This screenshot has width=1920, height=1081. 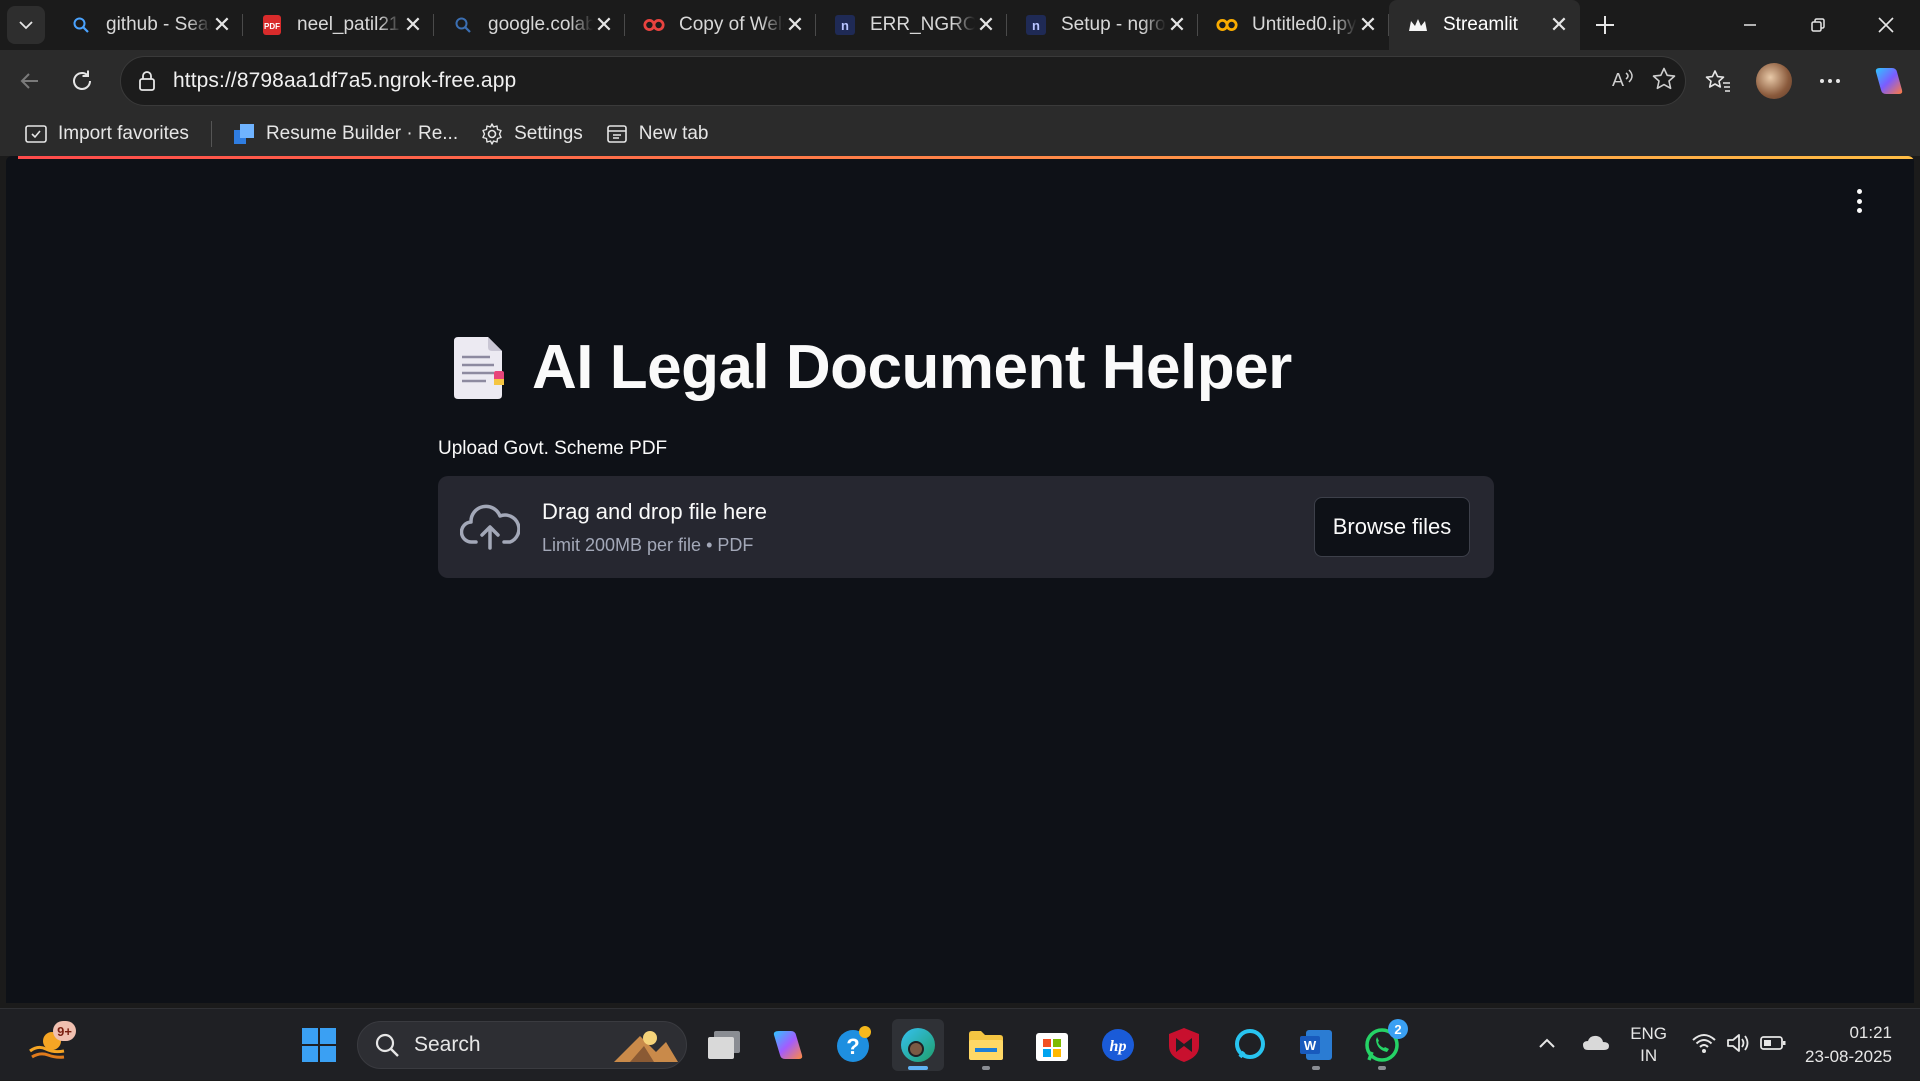 I want to click on arrow-left-icon, so click(x=29, y=81).